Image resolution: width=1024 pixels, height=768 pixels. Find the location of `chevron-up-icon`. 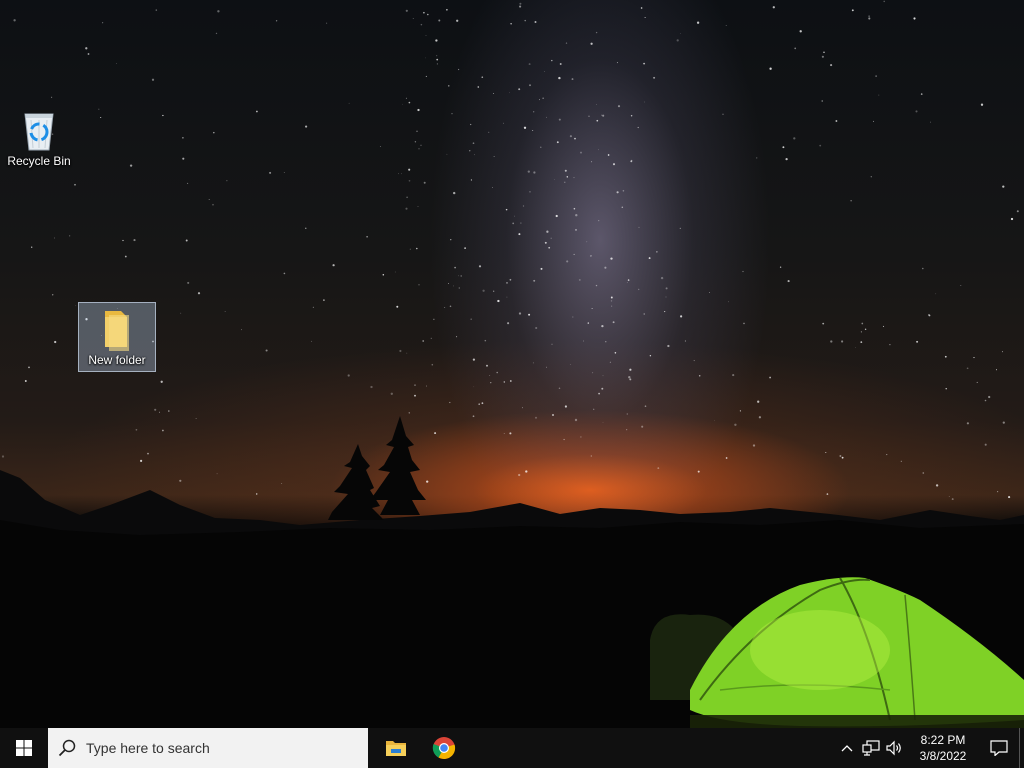

chevron-up-icon is located at coordinates (847, 748).